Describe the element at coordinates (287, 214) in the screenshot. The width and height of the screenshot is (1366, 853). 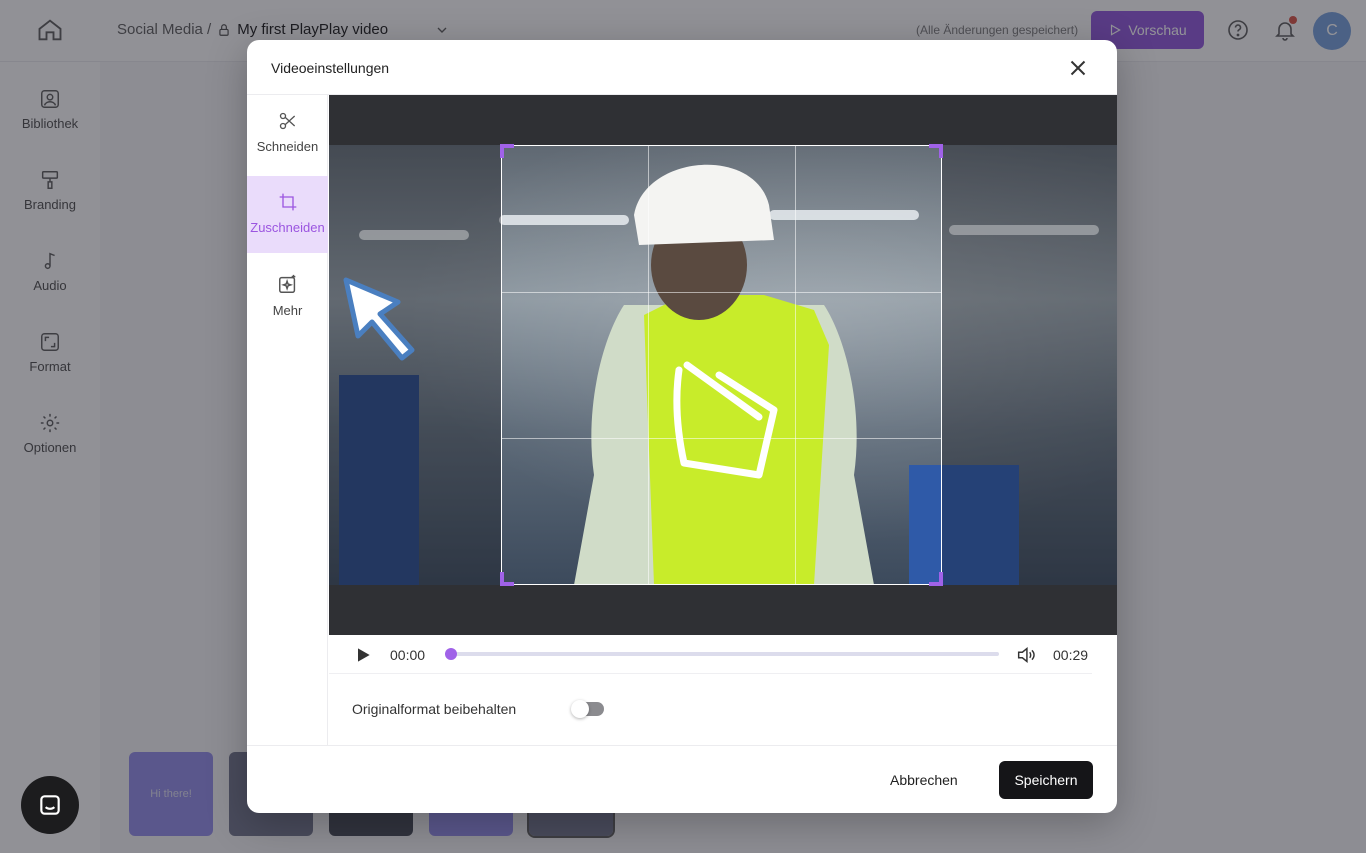
I see `tool-crop: Zuschneiden` at that location.